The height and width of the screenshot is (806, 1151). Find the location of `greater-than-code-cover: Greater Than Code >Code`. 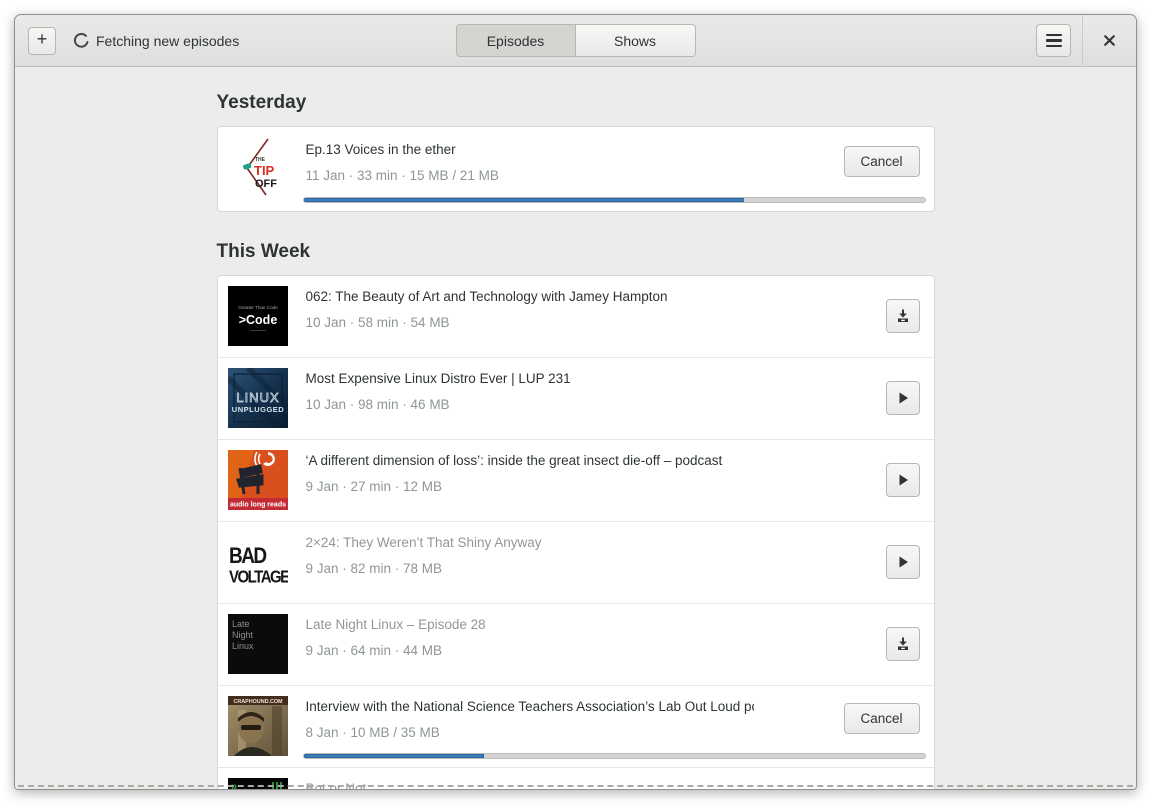

greater-than-code-cover: Greater Than Code >Code is located at coordinates (257, 316).